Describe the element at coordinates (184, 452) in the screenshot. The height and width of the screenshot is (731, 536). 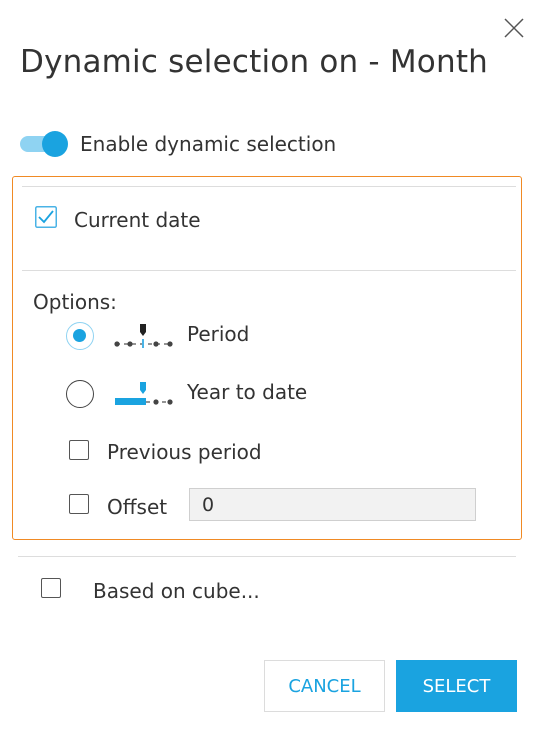
I see `previous-period-label: Previous period` at that location.